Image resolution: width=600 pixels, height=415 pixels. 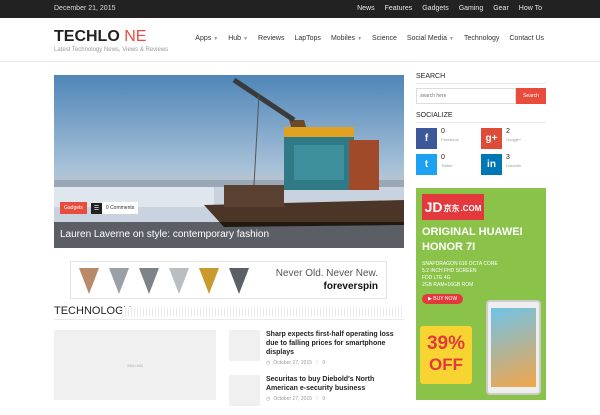 What do you see at coordinates (531, 96) in the screenshot?
I see `search-button: Search` at bounding box center [531, 96].